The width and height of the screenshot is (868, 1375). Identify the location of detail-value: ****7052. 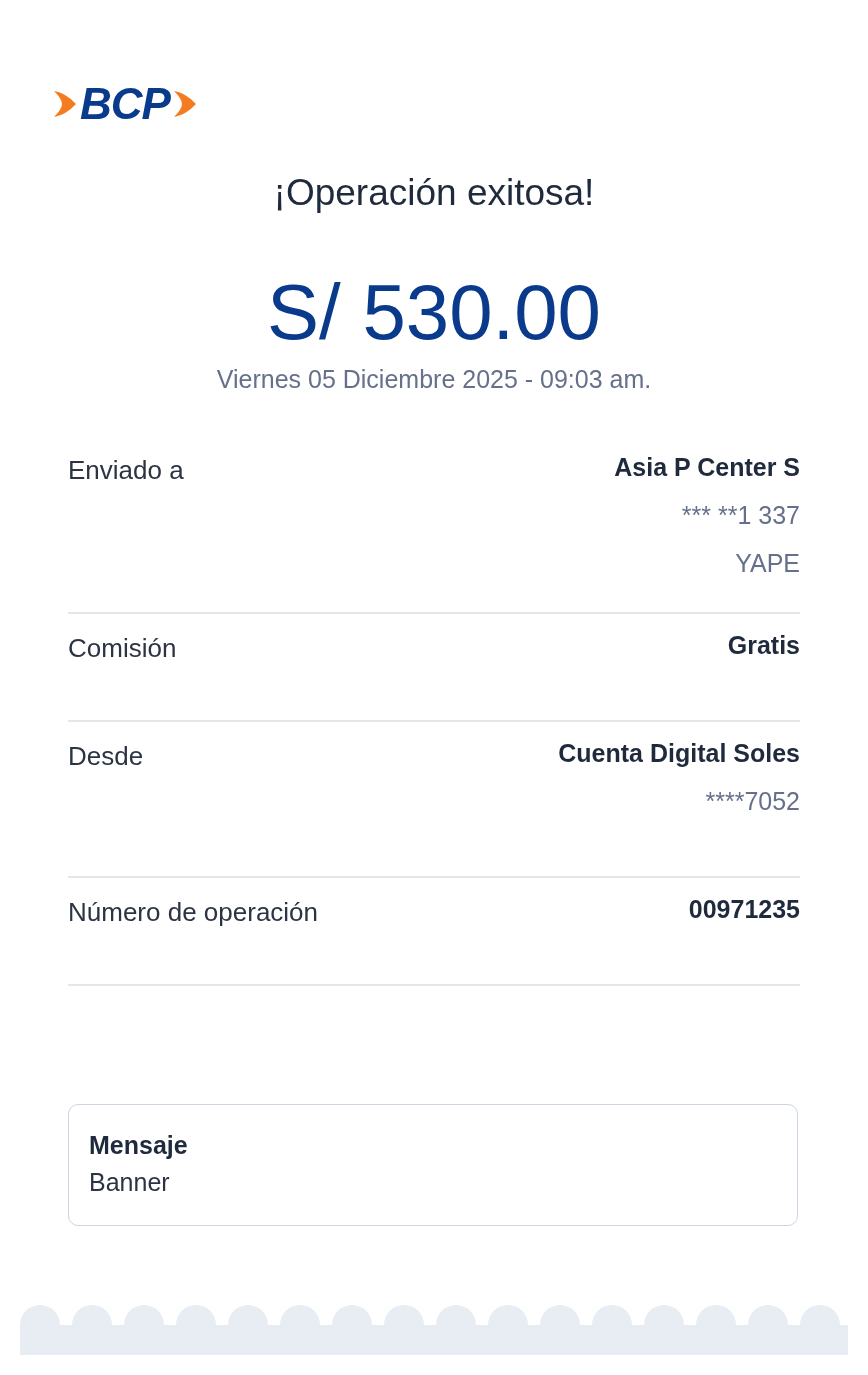
(752, 801).